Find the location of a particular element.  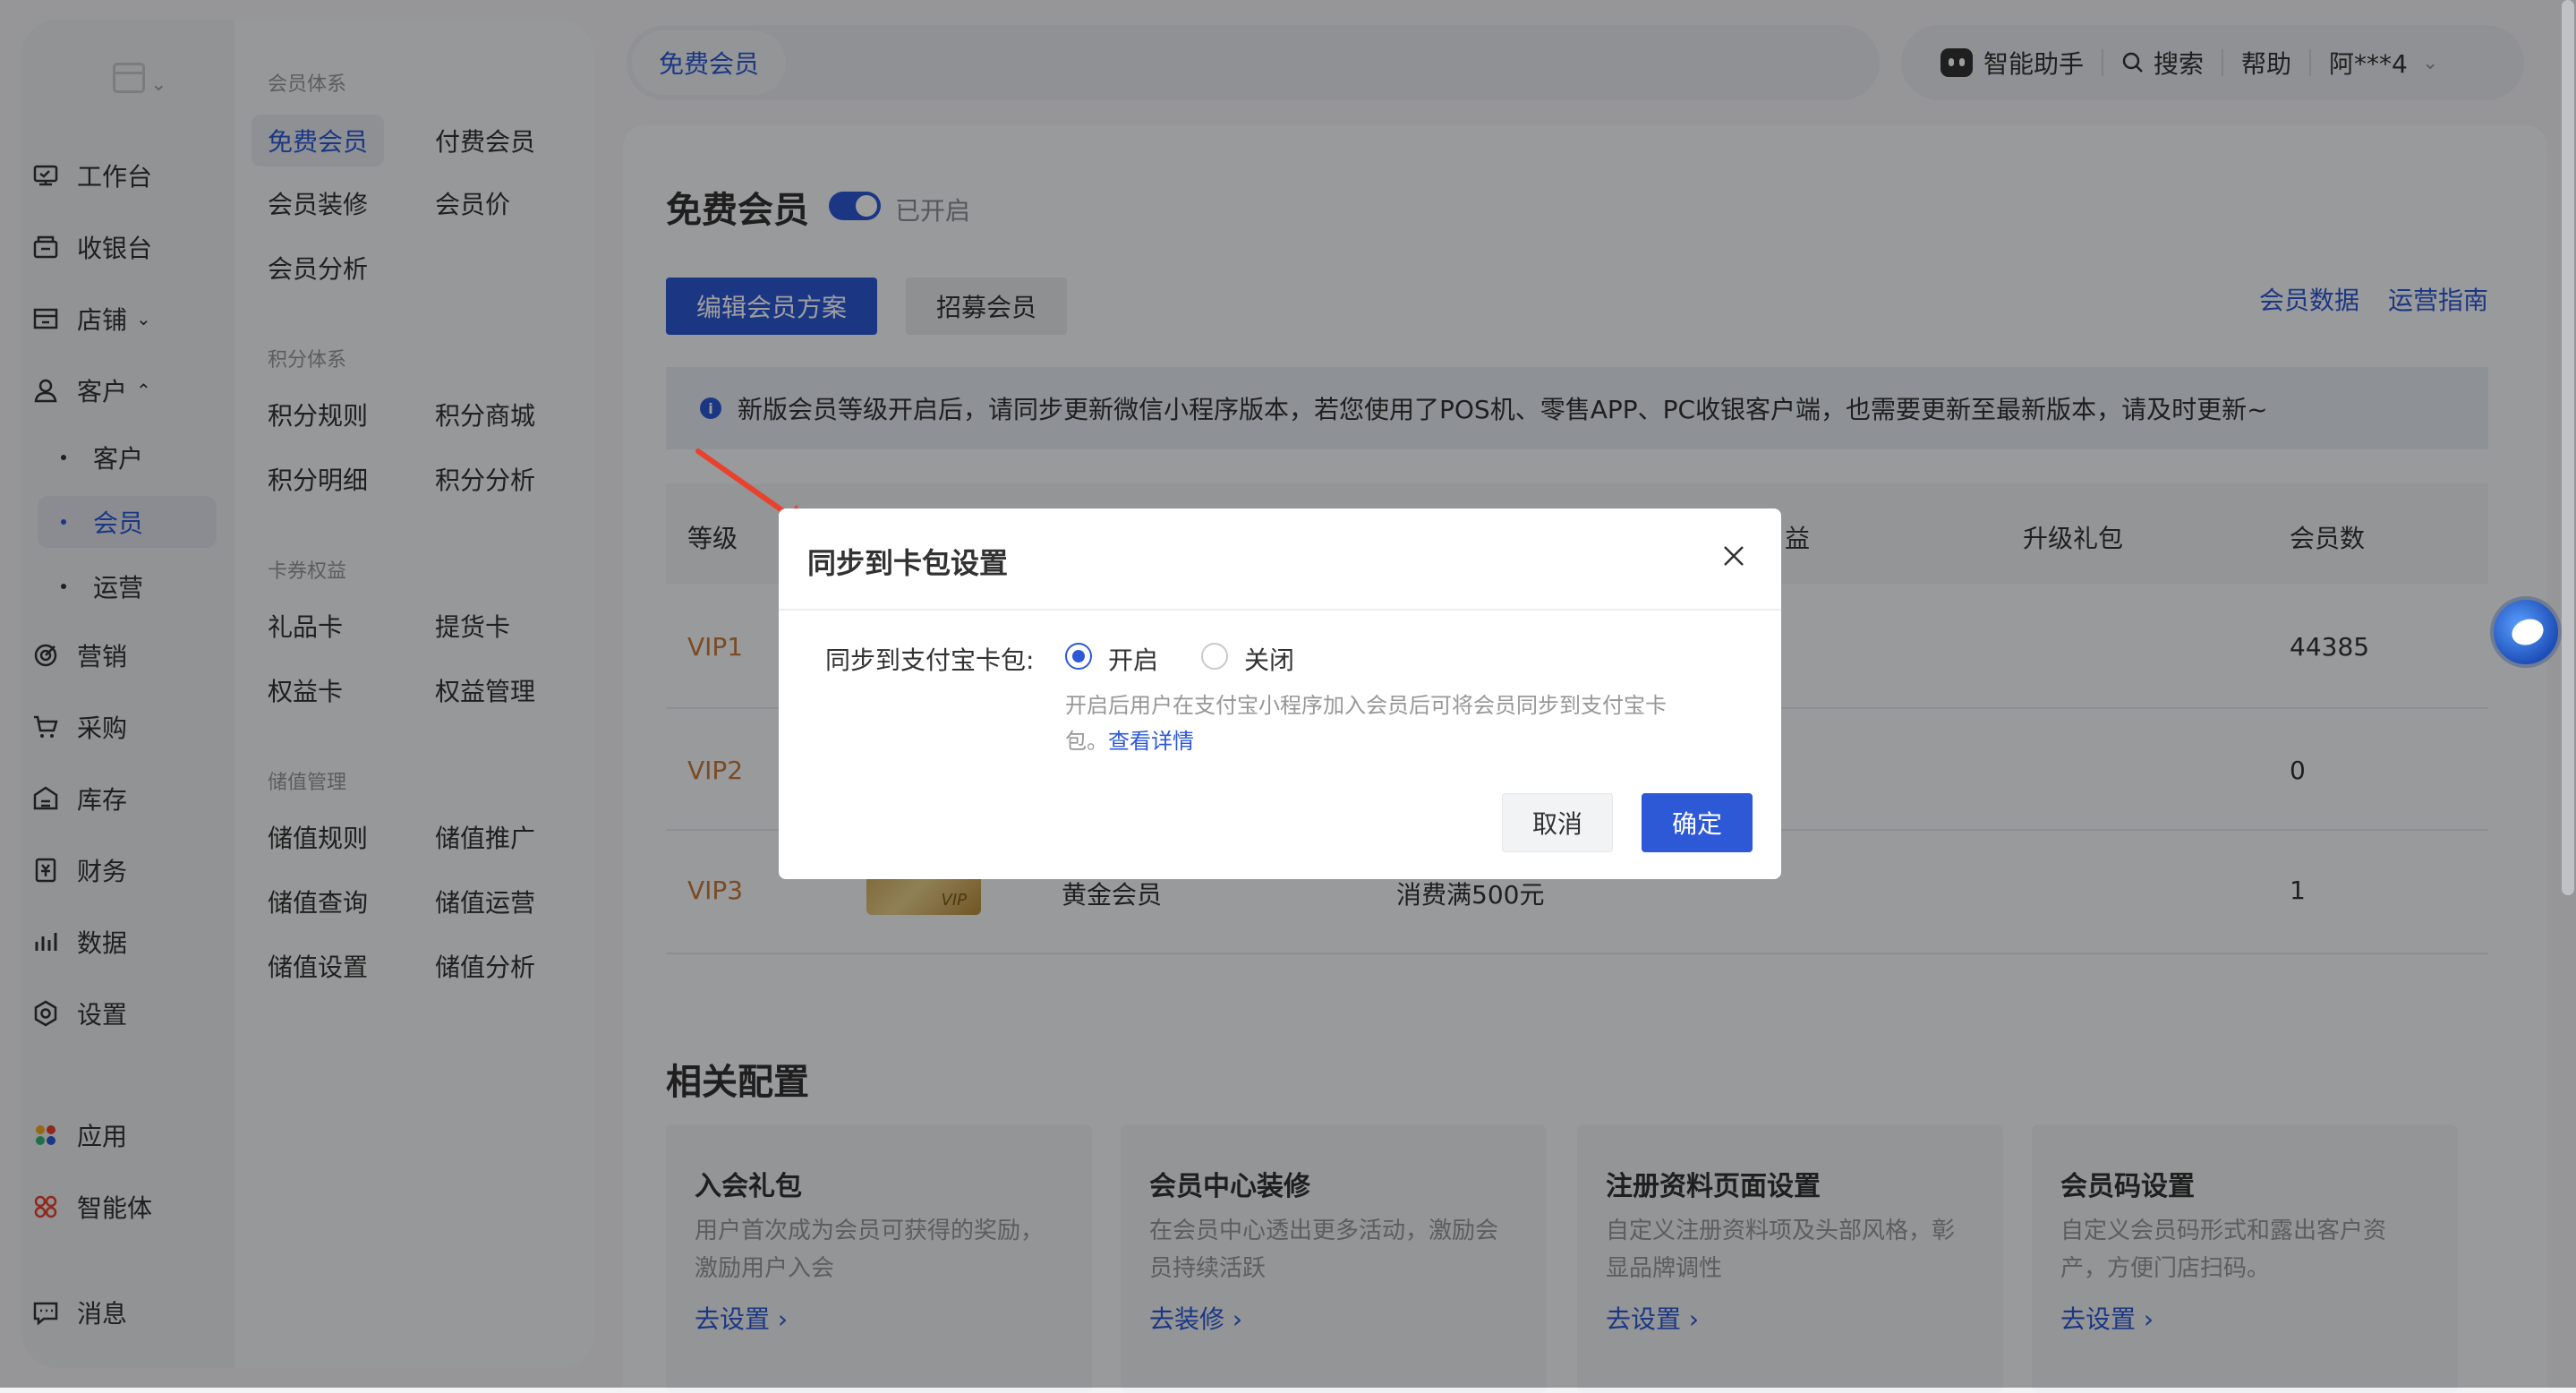

sync-alipay-label: 同步到支付宝卡包: is located at coordinates (930, 660).